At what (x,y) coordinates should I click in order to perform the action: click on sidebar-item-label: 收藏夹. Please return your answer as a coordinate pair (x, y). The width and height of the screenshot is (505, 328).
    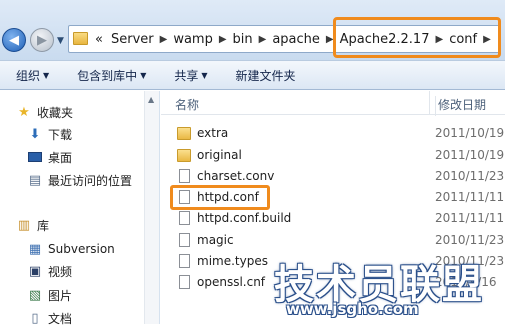
    Looking at the image, I should click on (55, 112).